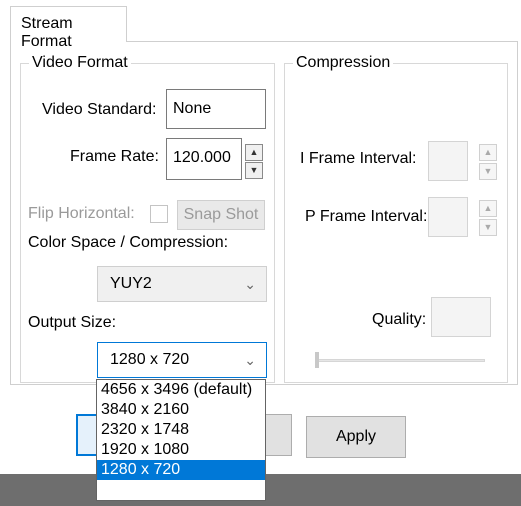 Image resolution: width=521 pixels, height=506 pixels. What do you see at coordinates (461, 317) in the screenshot?
I see `quality-input` at bounding box center [461, 317].